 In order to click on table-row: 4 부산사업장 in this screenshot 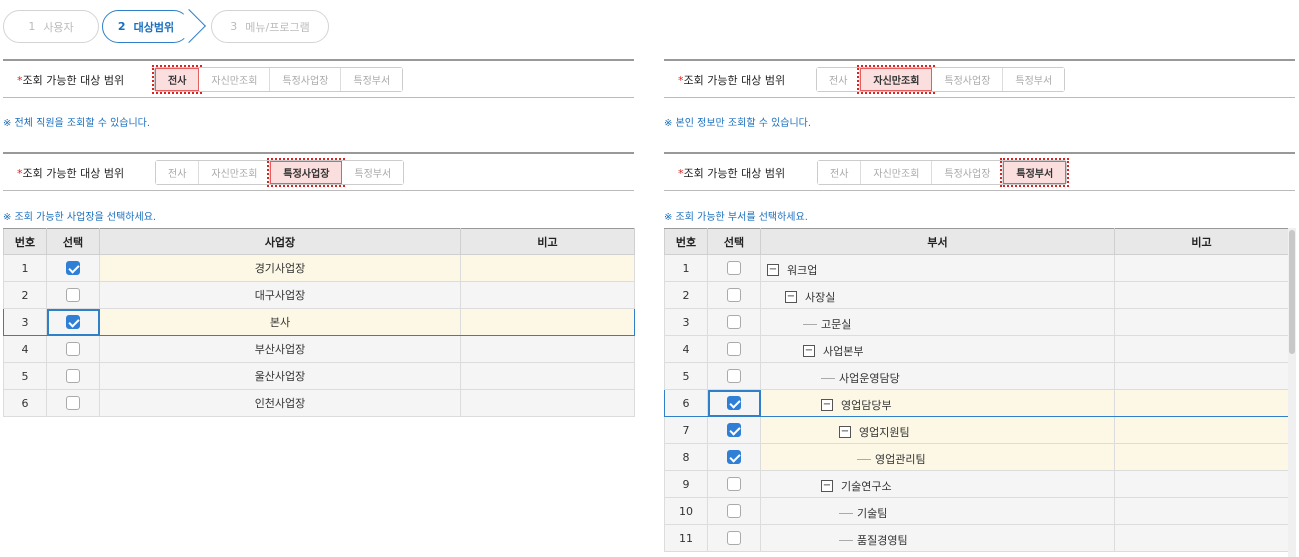, I will do `click(319, 349)`.